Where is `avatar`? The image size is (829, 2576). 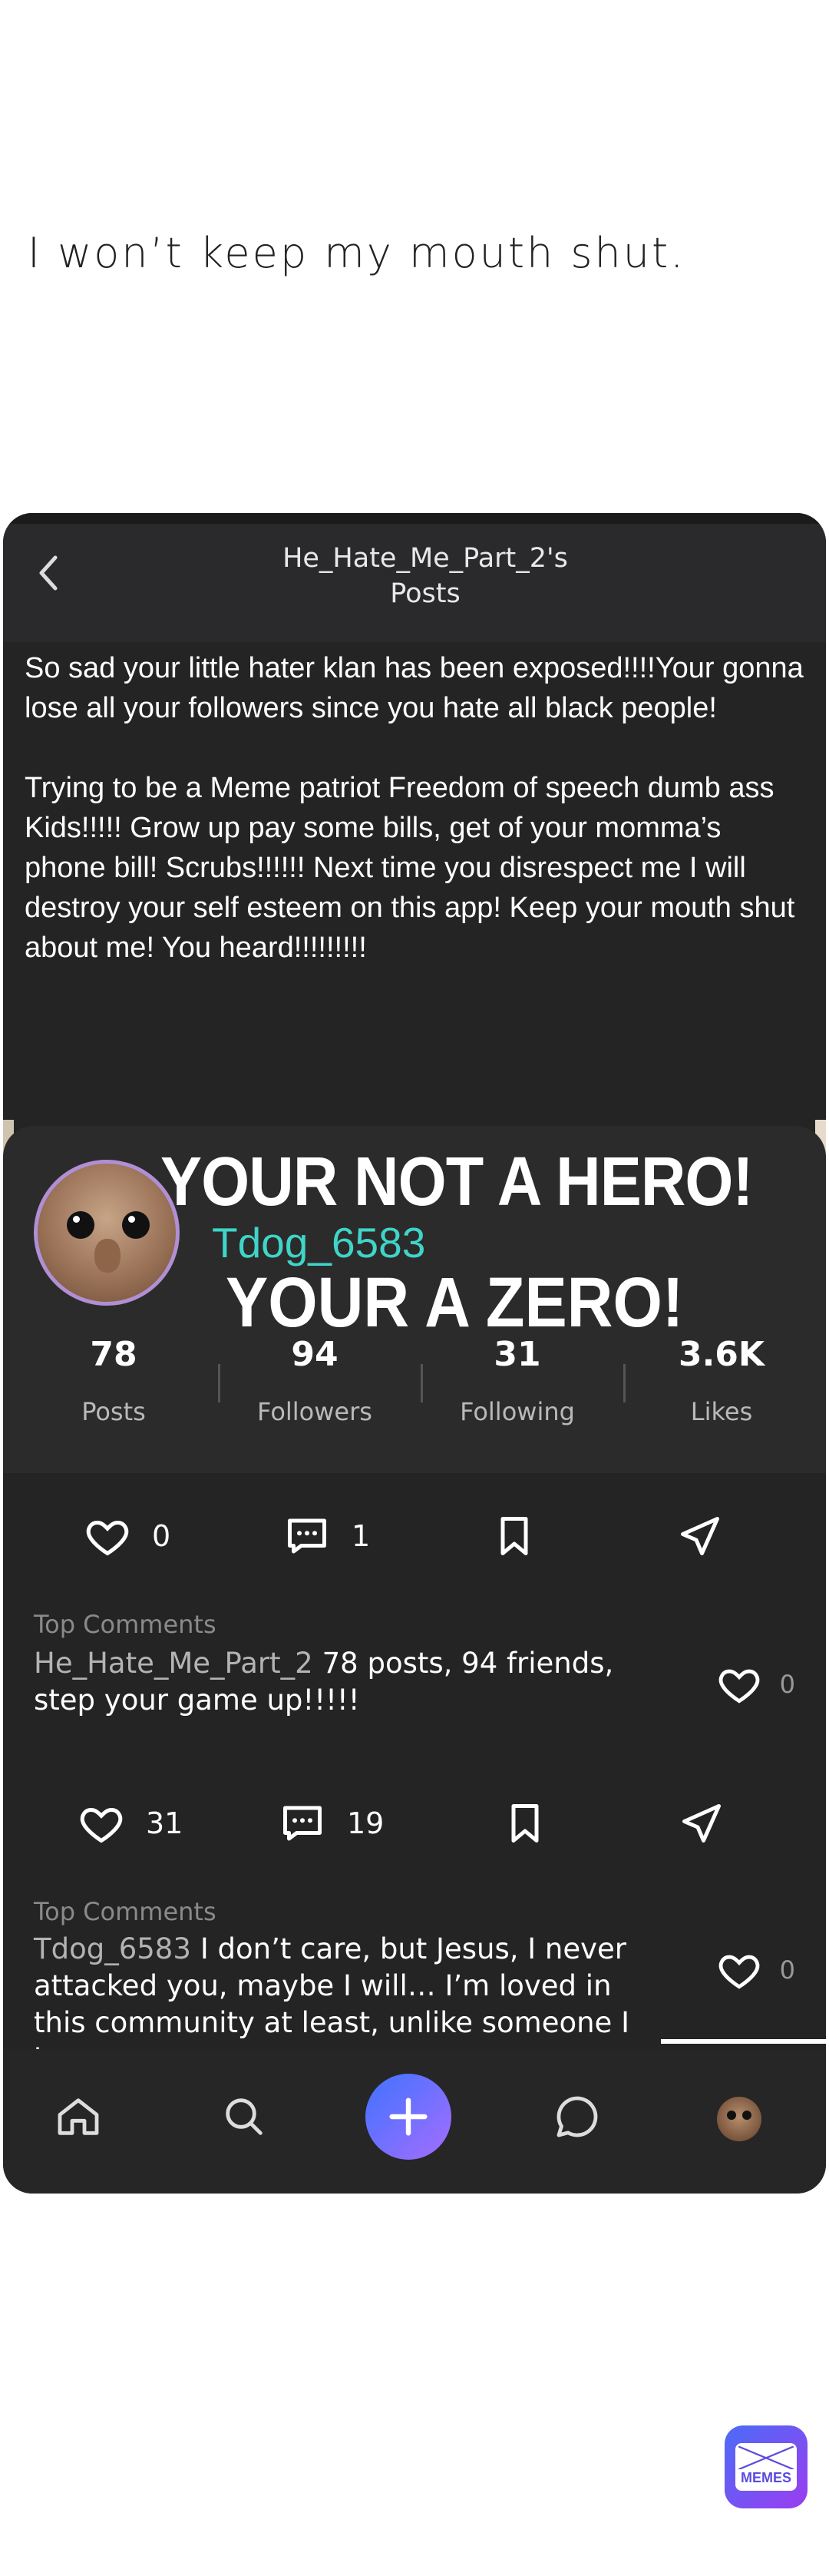
avatar is located at coordinates (107, 1233).